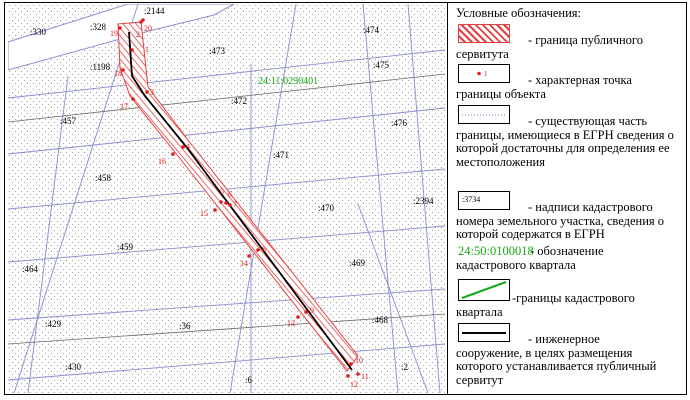 This screenshot has width=690, height=400. I want to click on point-label: 6, so click(230, 194).